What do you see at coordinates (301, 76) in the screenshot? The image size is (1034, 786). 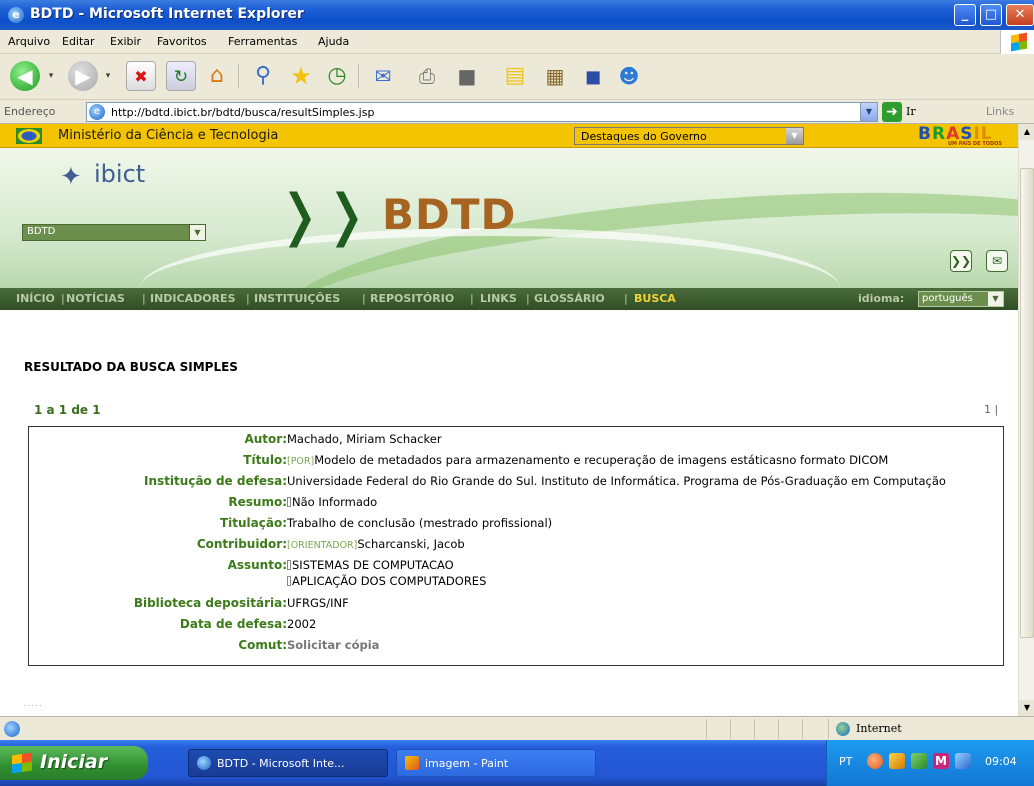 I see `favorites-icon: ★` at bounding box center [301, 76].